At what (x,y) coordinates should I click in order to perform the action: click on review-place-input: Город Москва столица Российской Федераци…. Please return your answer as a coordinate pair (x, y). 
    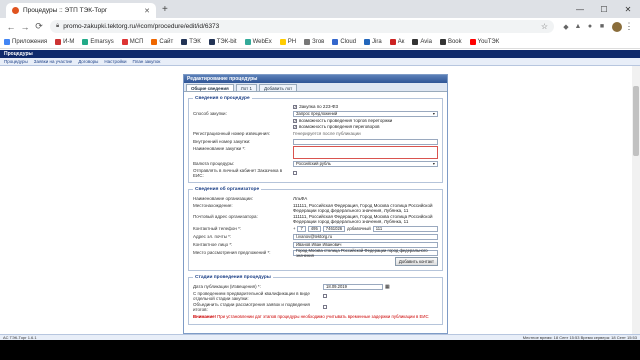
    Looking at the image, I should click on (365, 253).